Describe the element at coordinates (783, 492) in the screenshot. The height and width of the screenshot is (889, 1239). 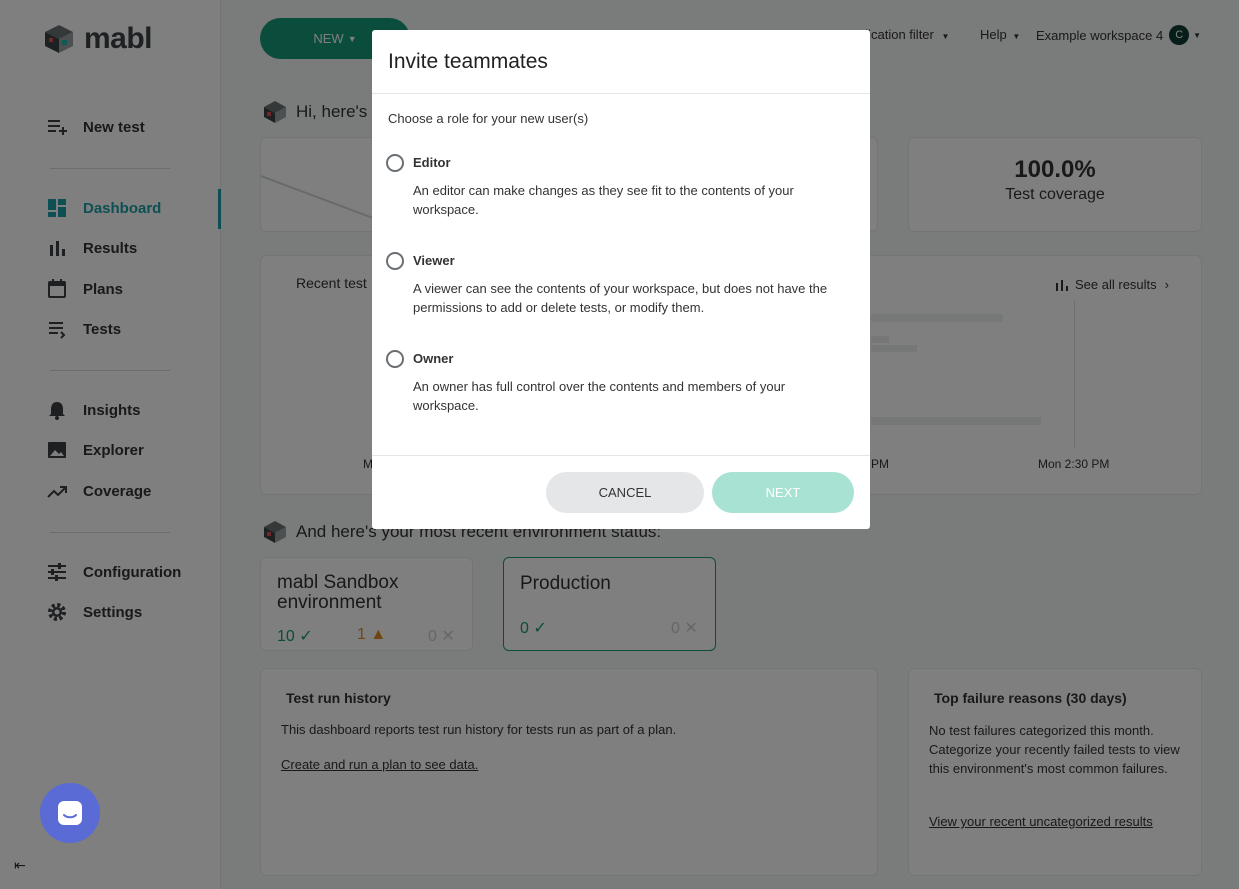
I see `next-button: NEXT` at that location.